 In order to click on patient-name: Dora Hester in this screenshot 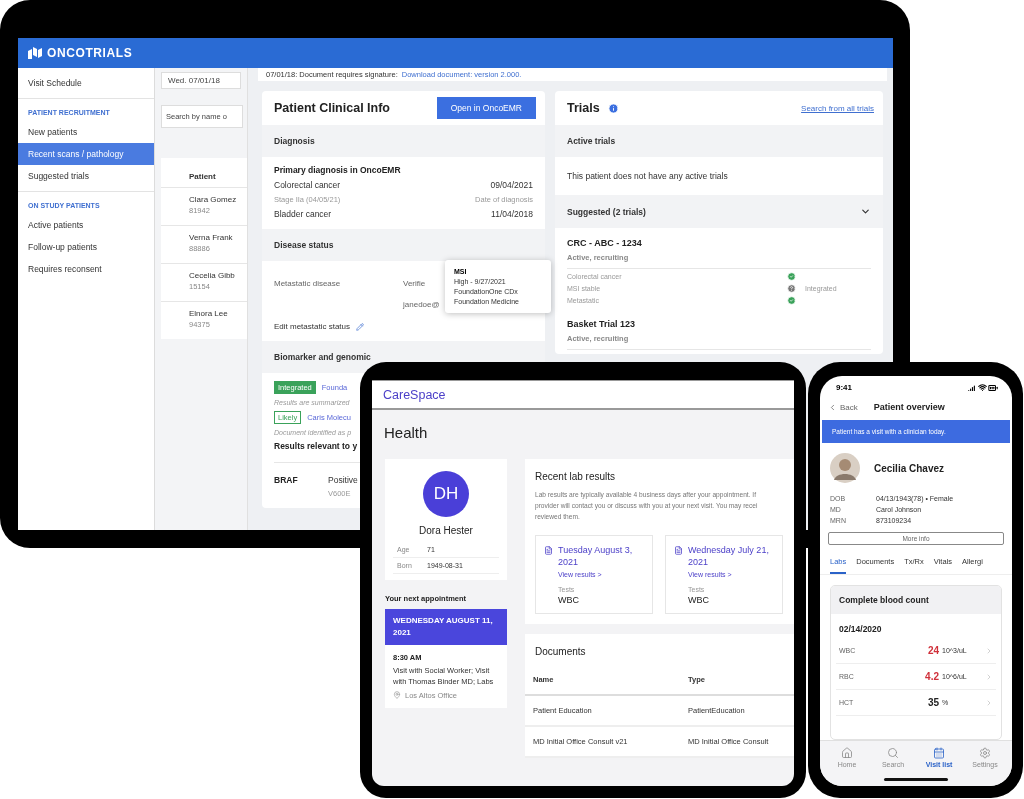, I will do `click(446, 530)`.